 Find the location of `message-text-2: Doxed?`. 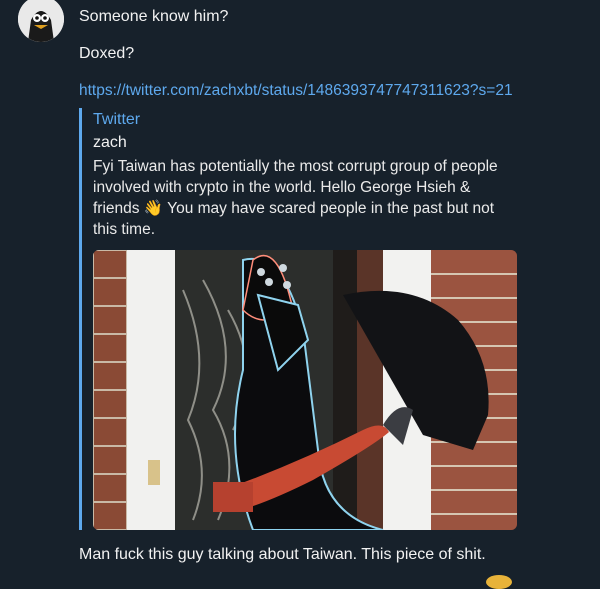

message-text-2: Doxed? is located at coordinates (107, 53).